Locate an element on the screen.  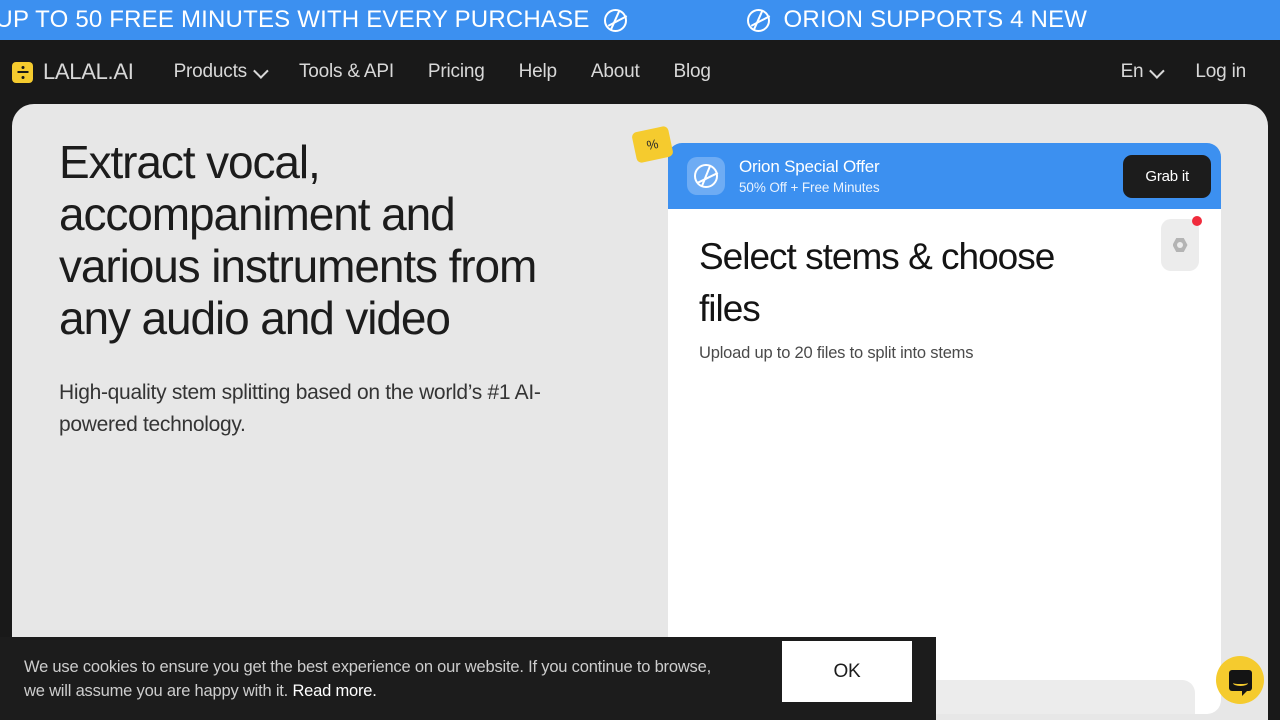
settings-button is located at coordinates (1181, 243).